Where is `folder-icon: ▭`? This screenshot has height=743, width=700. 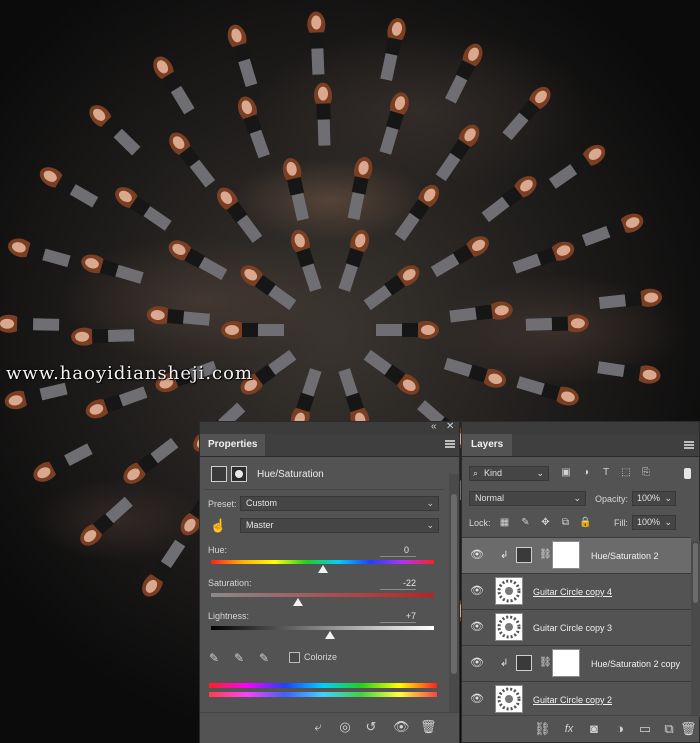
folder-icon: ▭ is located at coordinates (645, 729).